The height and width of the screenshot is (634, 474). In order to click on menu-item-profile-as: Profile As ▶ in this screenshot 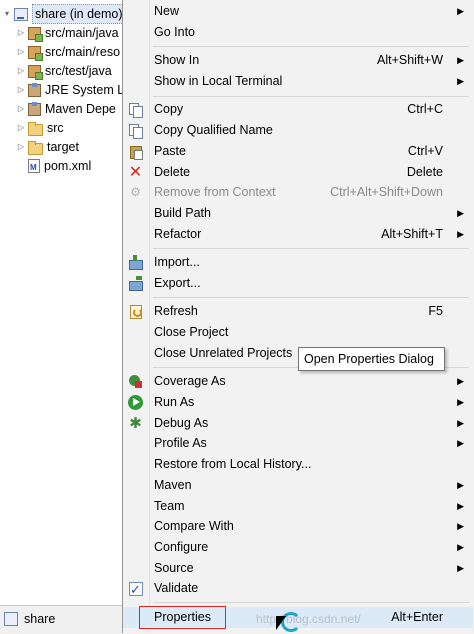, I will do `click(298, 443)`.